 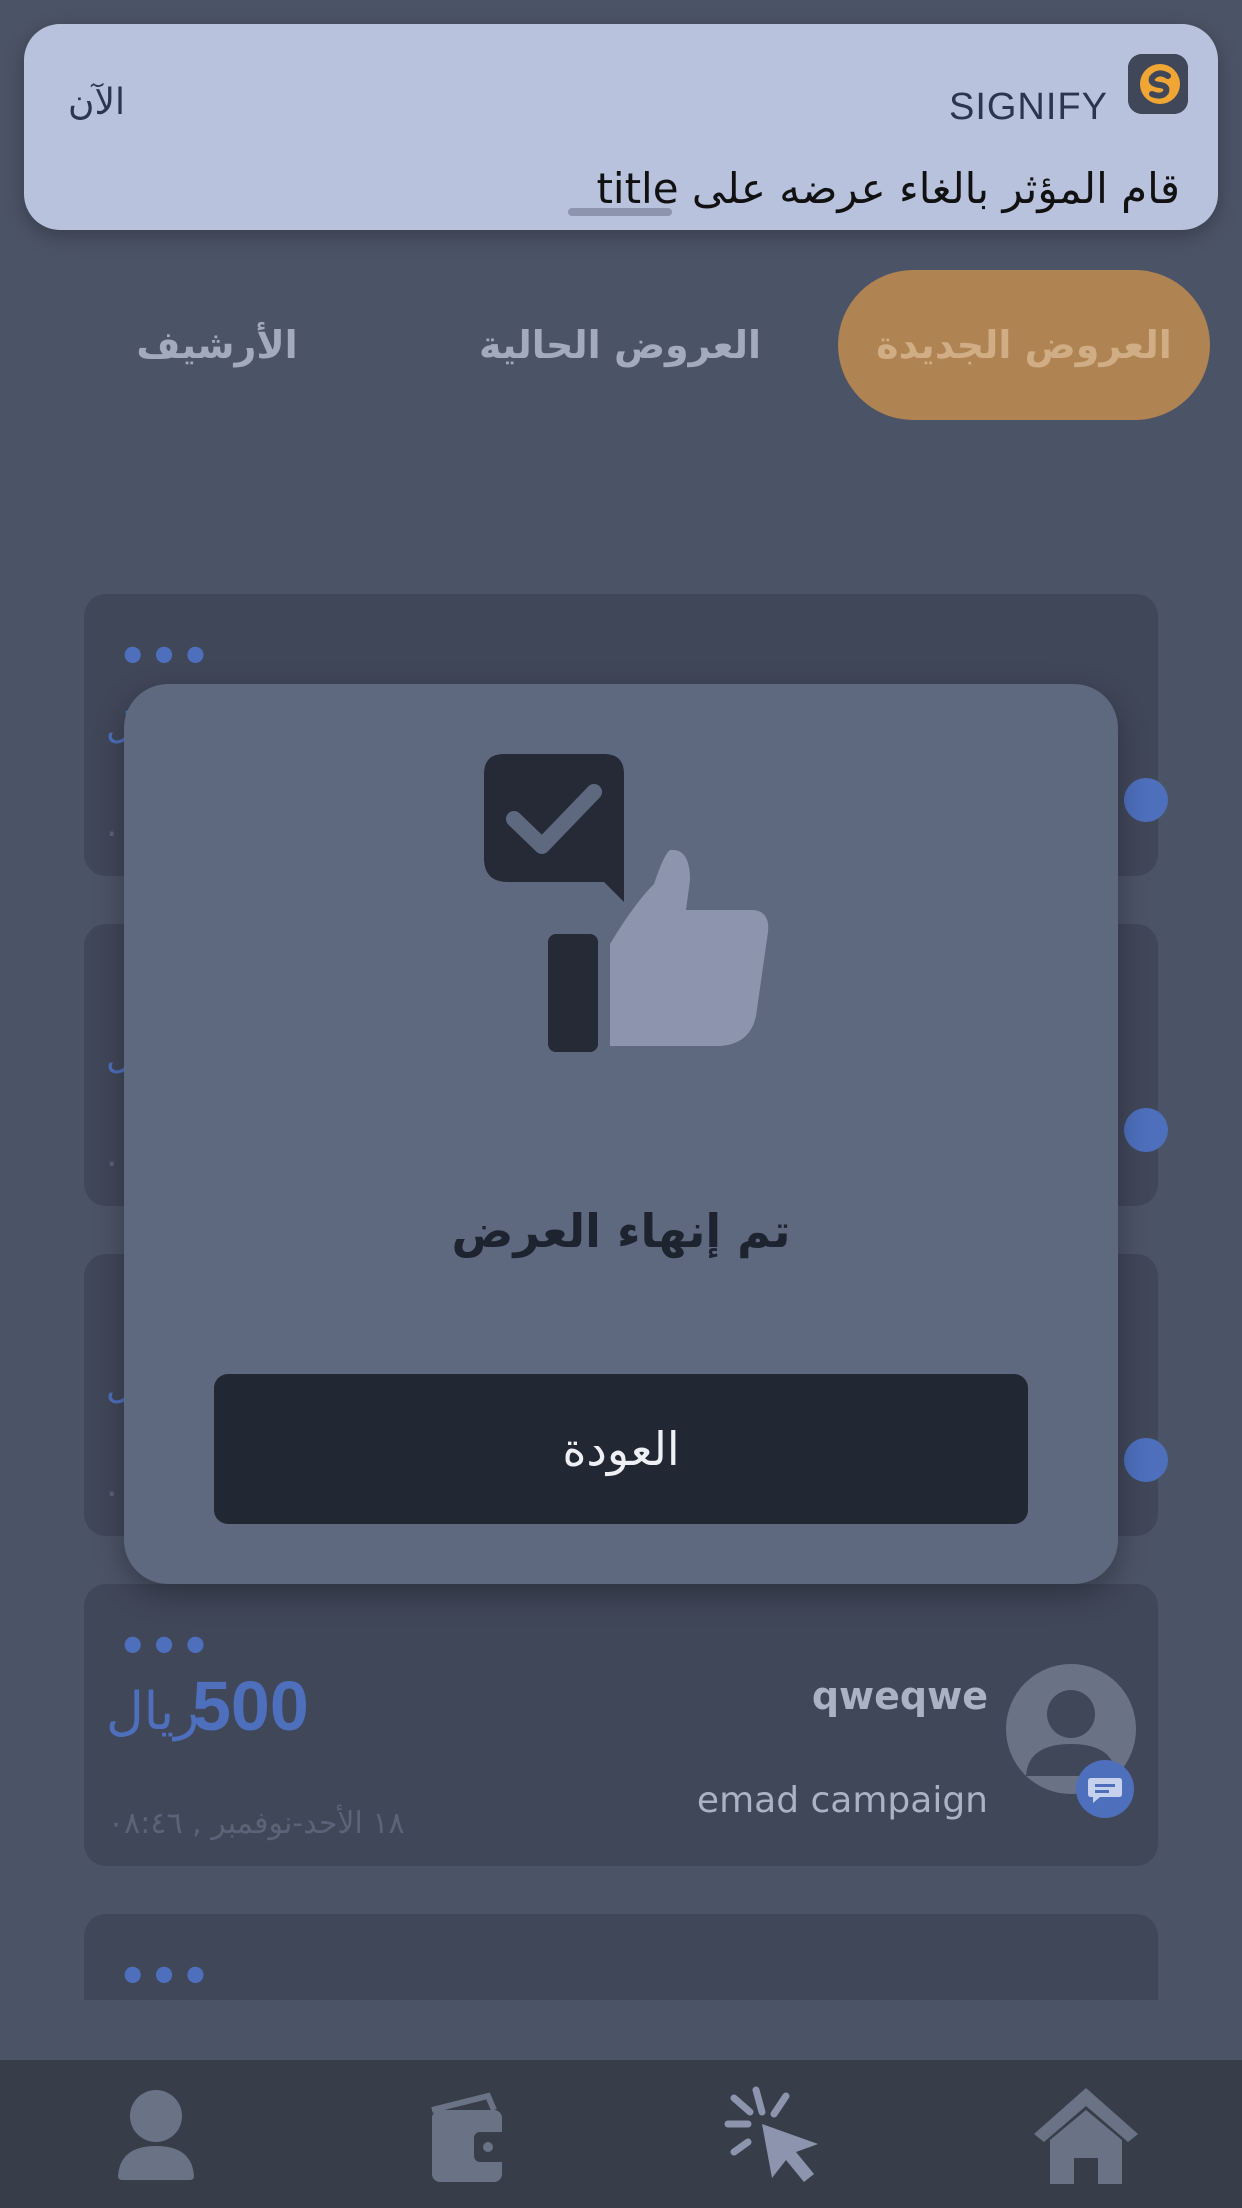 I want to click on price-currency: ريال, so click(x=153, y=1712).